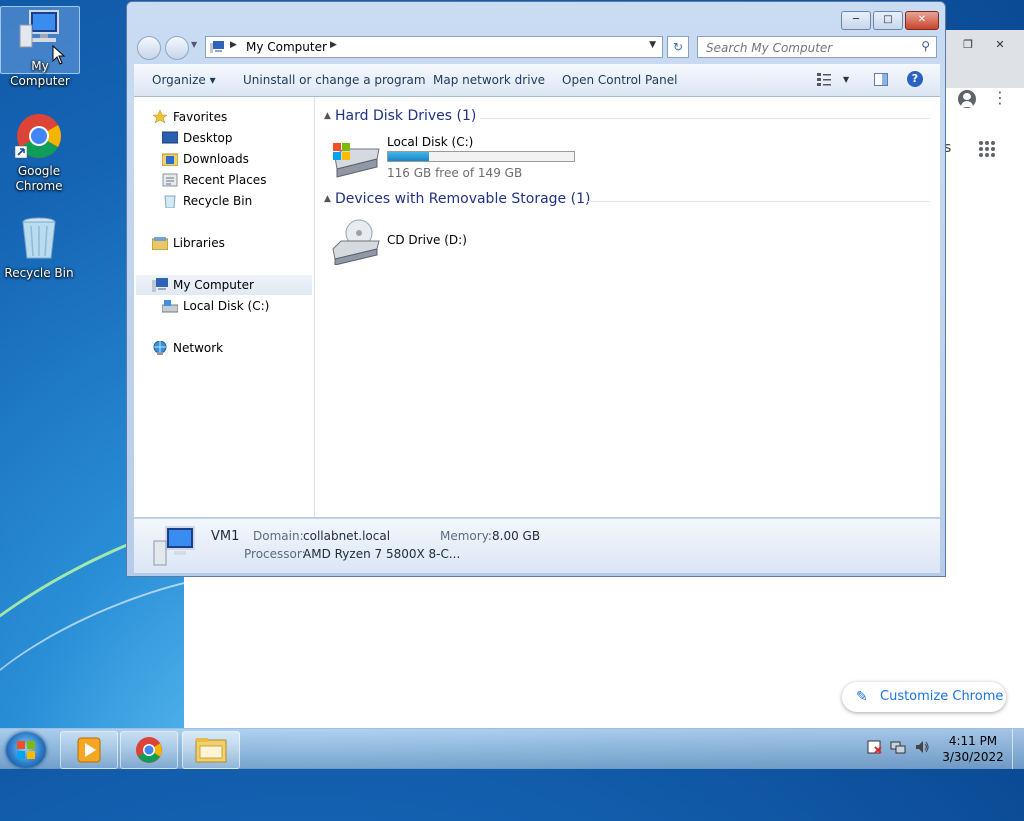  What do you see at coordinates (334, 80) in the screenshot?
I see `uninstall-program-button: Uninstall or change a program` at bounding box center [334, 80].